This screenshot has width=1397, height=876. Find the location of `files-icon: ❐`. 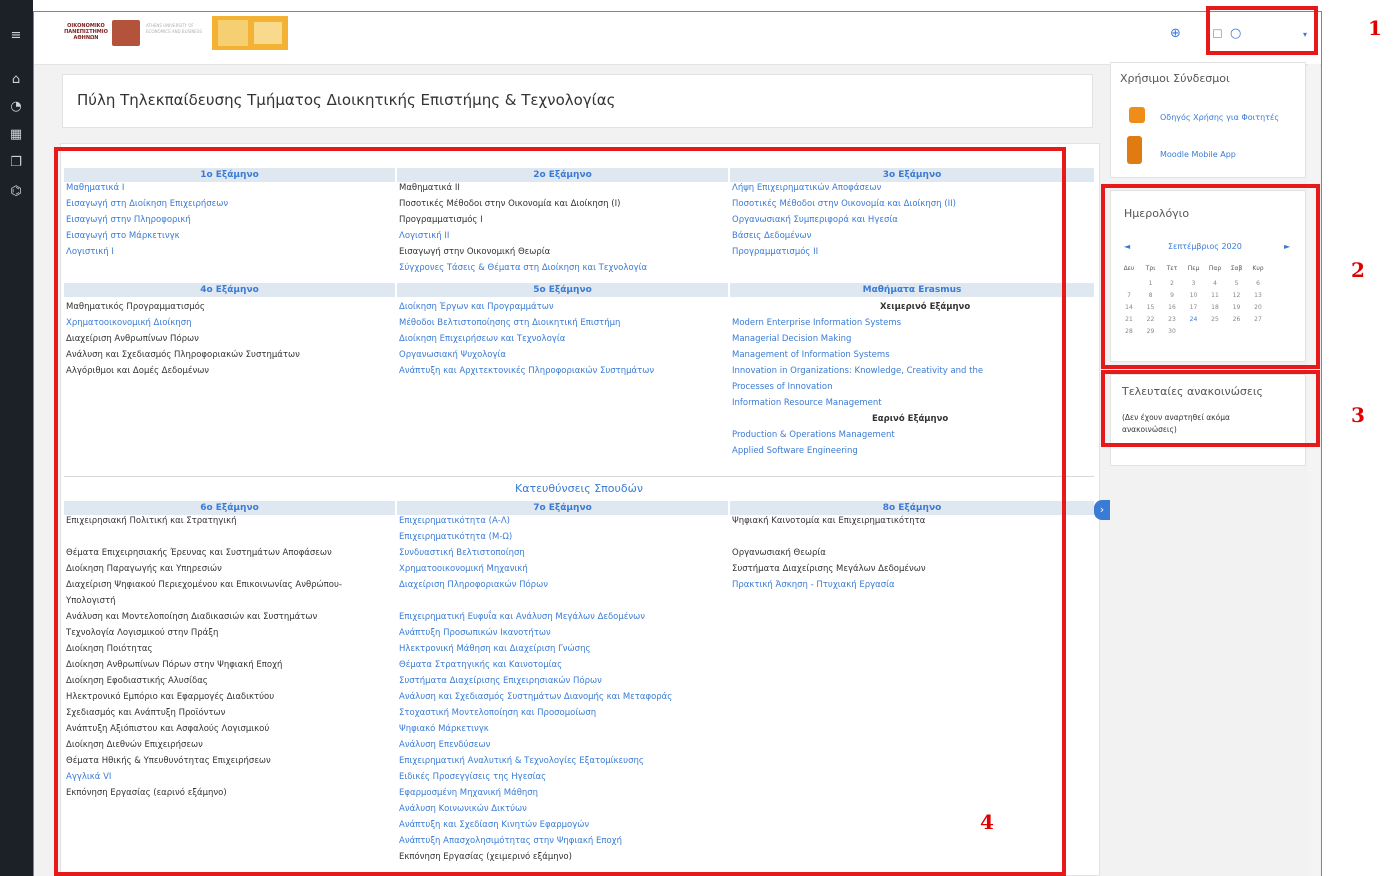

files-icon: ❐ is located at coordinates (16, 163).